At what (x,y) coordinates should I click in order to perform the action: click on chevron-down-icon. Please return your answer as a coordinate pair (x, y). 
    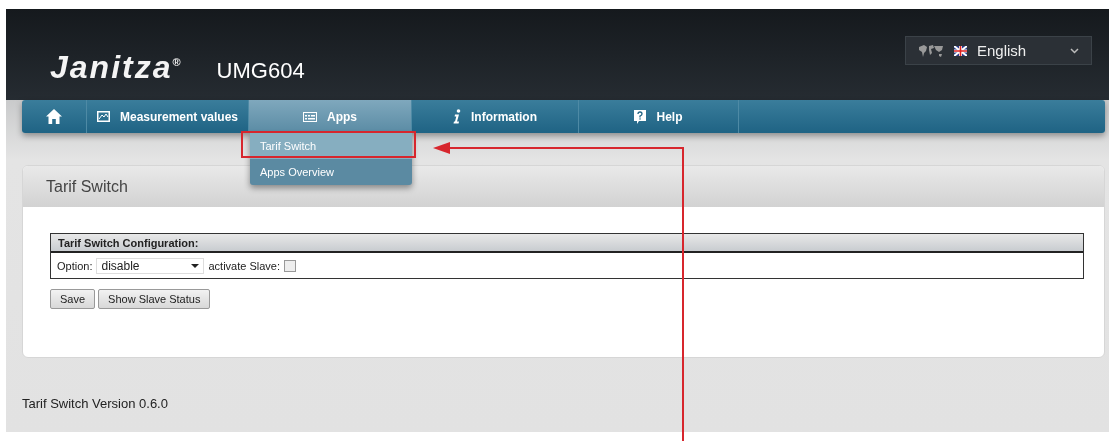
    Looking at the image, I should click on (1074, 50).